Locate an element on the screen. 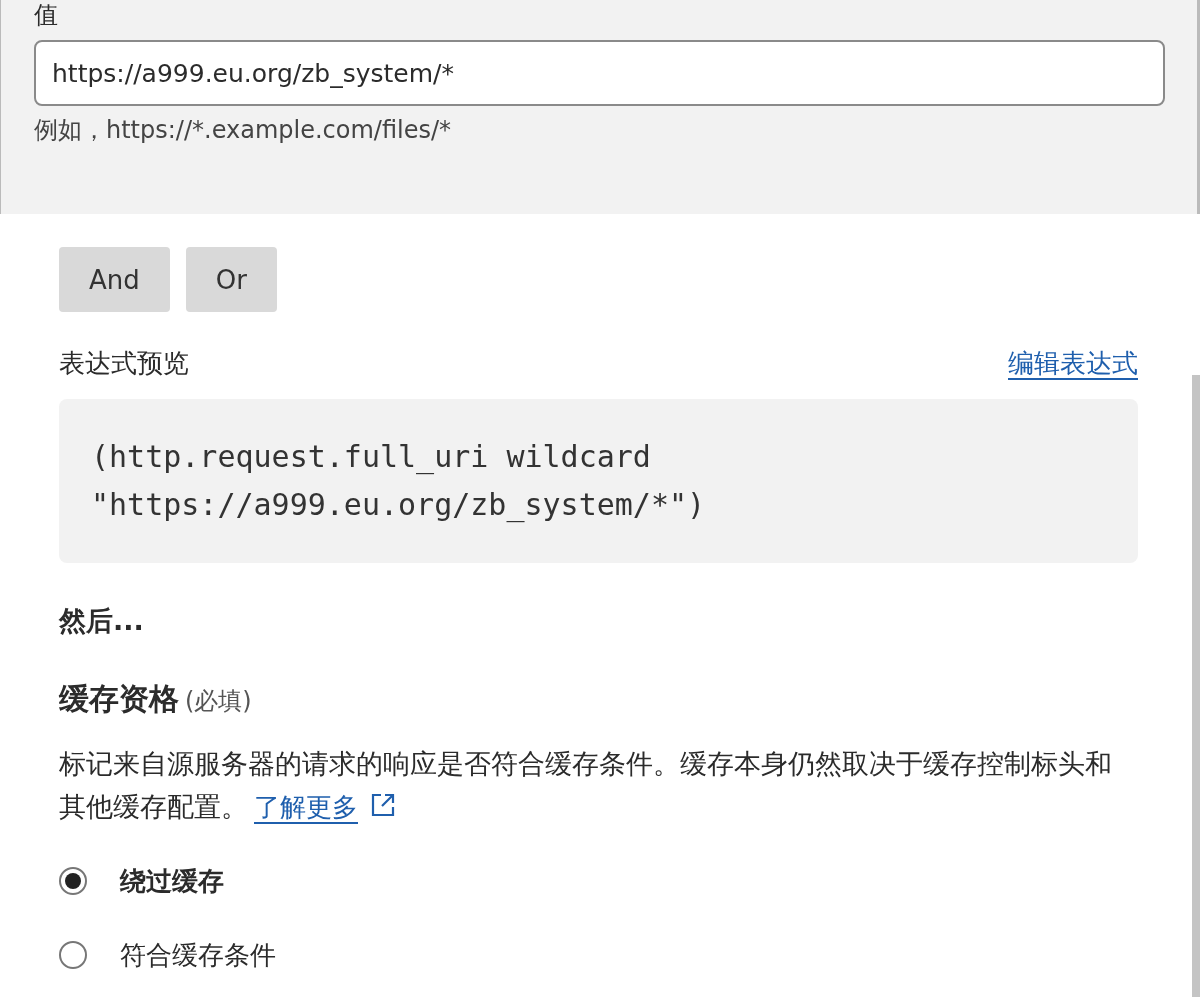 The image size is (1200, 997). learn-more-link: 了解更多 is located at coordinates (306, 807).